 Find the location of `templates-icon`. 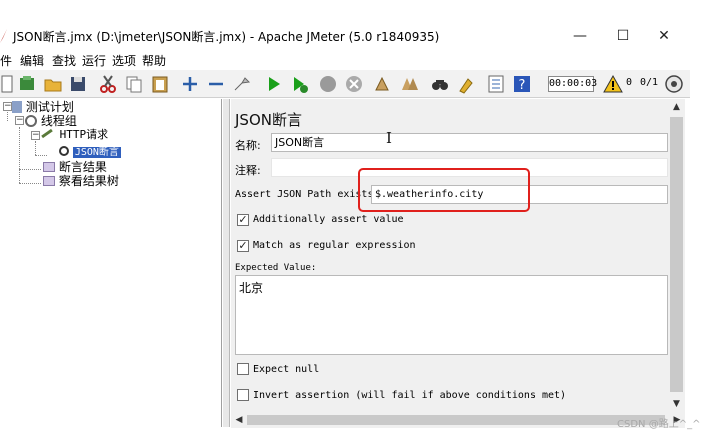

templates-icon is located at coordinates (27, 84).